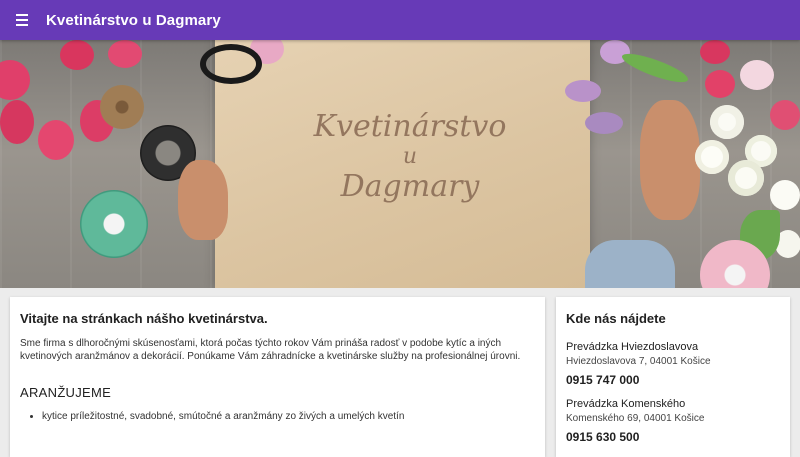 The width and height of the screenshot is (800, 457). Describe the element at coordinates (122, 107) in the screenshot. I see `twine-roll` at that location.